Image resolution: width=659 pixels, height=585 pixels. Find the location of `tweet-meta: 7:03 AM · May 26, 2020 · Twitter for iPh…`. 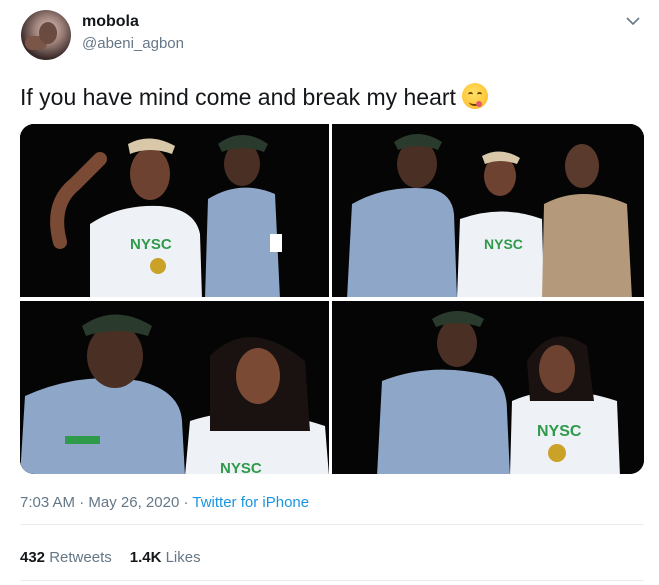

tweet-meta: 7:03 AM · May 26, 2020 · Twitter for iPh… is located at coordinates (164, 502).